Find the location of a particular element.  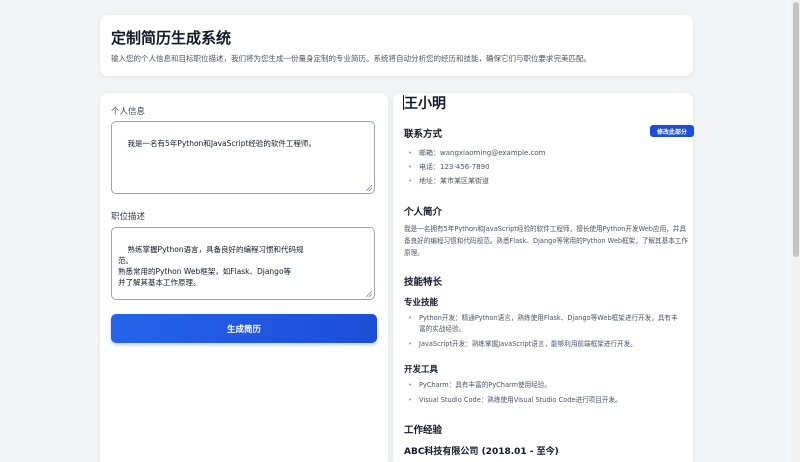

personal-info-label: 个人信息 is located at coordinates (128, 112).